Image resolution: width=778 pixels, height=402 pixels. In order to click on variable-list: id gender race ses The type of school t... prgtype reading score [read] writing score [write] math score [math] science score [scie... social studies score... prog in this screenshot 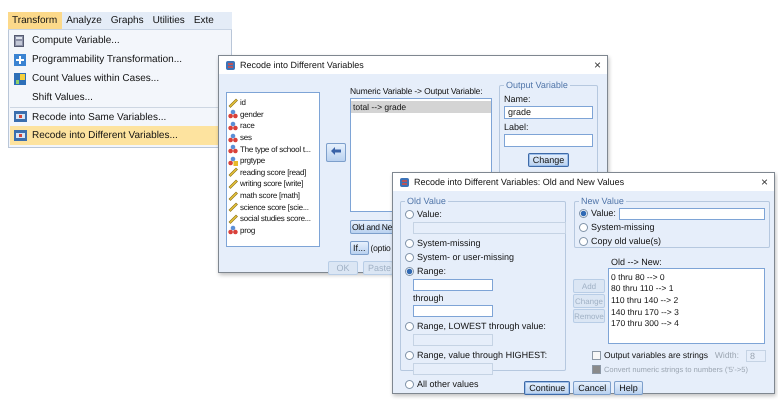, I will do `click(273, 169)`.